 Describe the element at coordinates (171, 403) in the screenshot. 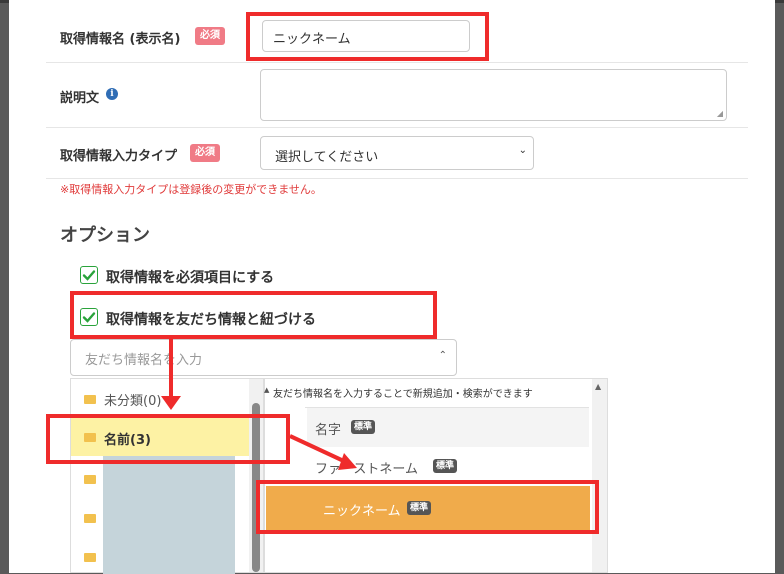

I see `arrow-head` at that location.